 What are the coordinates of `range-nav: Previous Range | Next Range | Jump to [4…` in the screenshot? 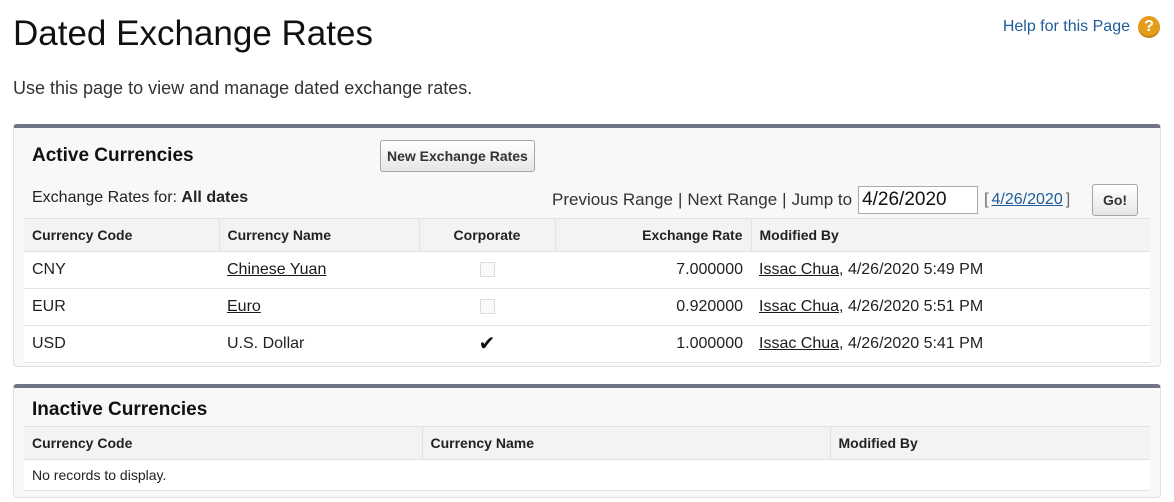 It's located at (811, 200).